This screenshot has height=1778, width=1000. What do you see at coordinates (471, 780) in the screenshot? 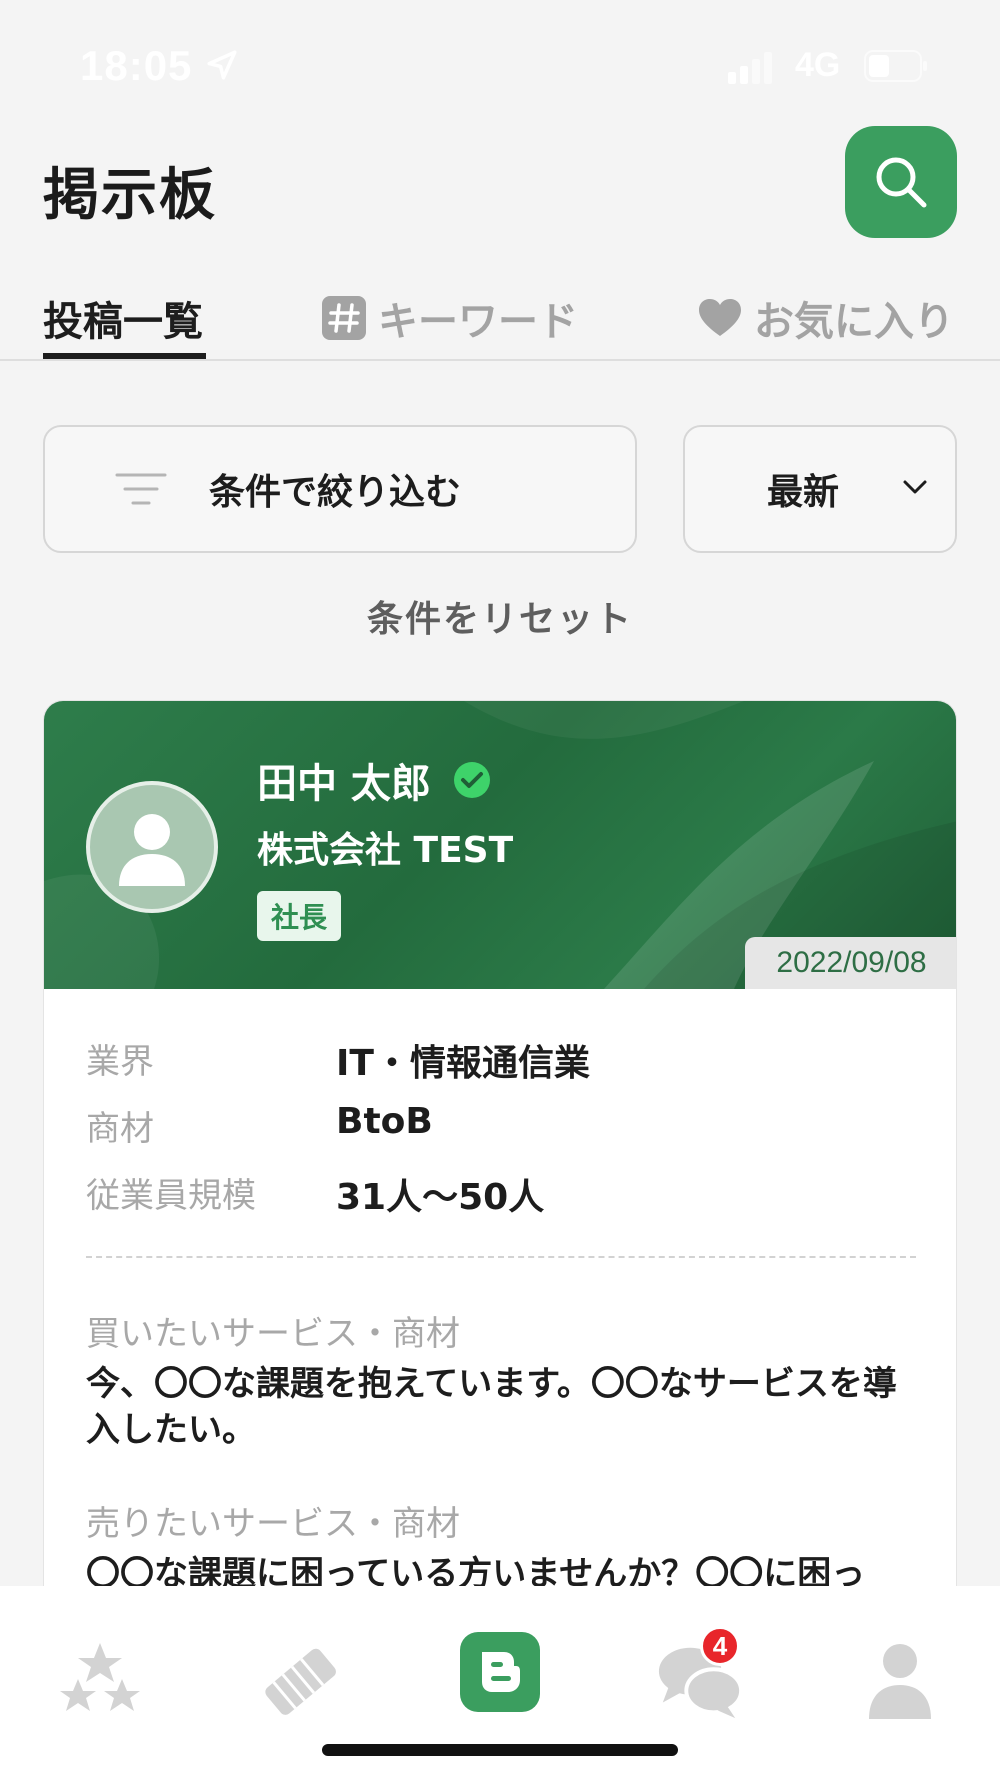
I see `verified-check-icon` at bounding box center [471, 780].